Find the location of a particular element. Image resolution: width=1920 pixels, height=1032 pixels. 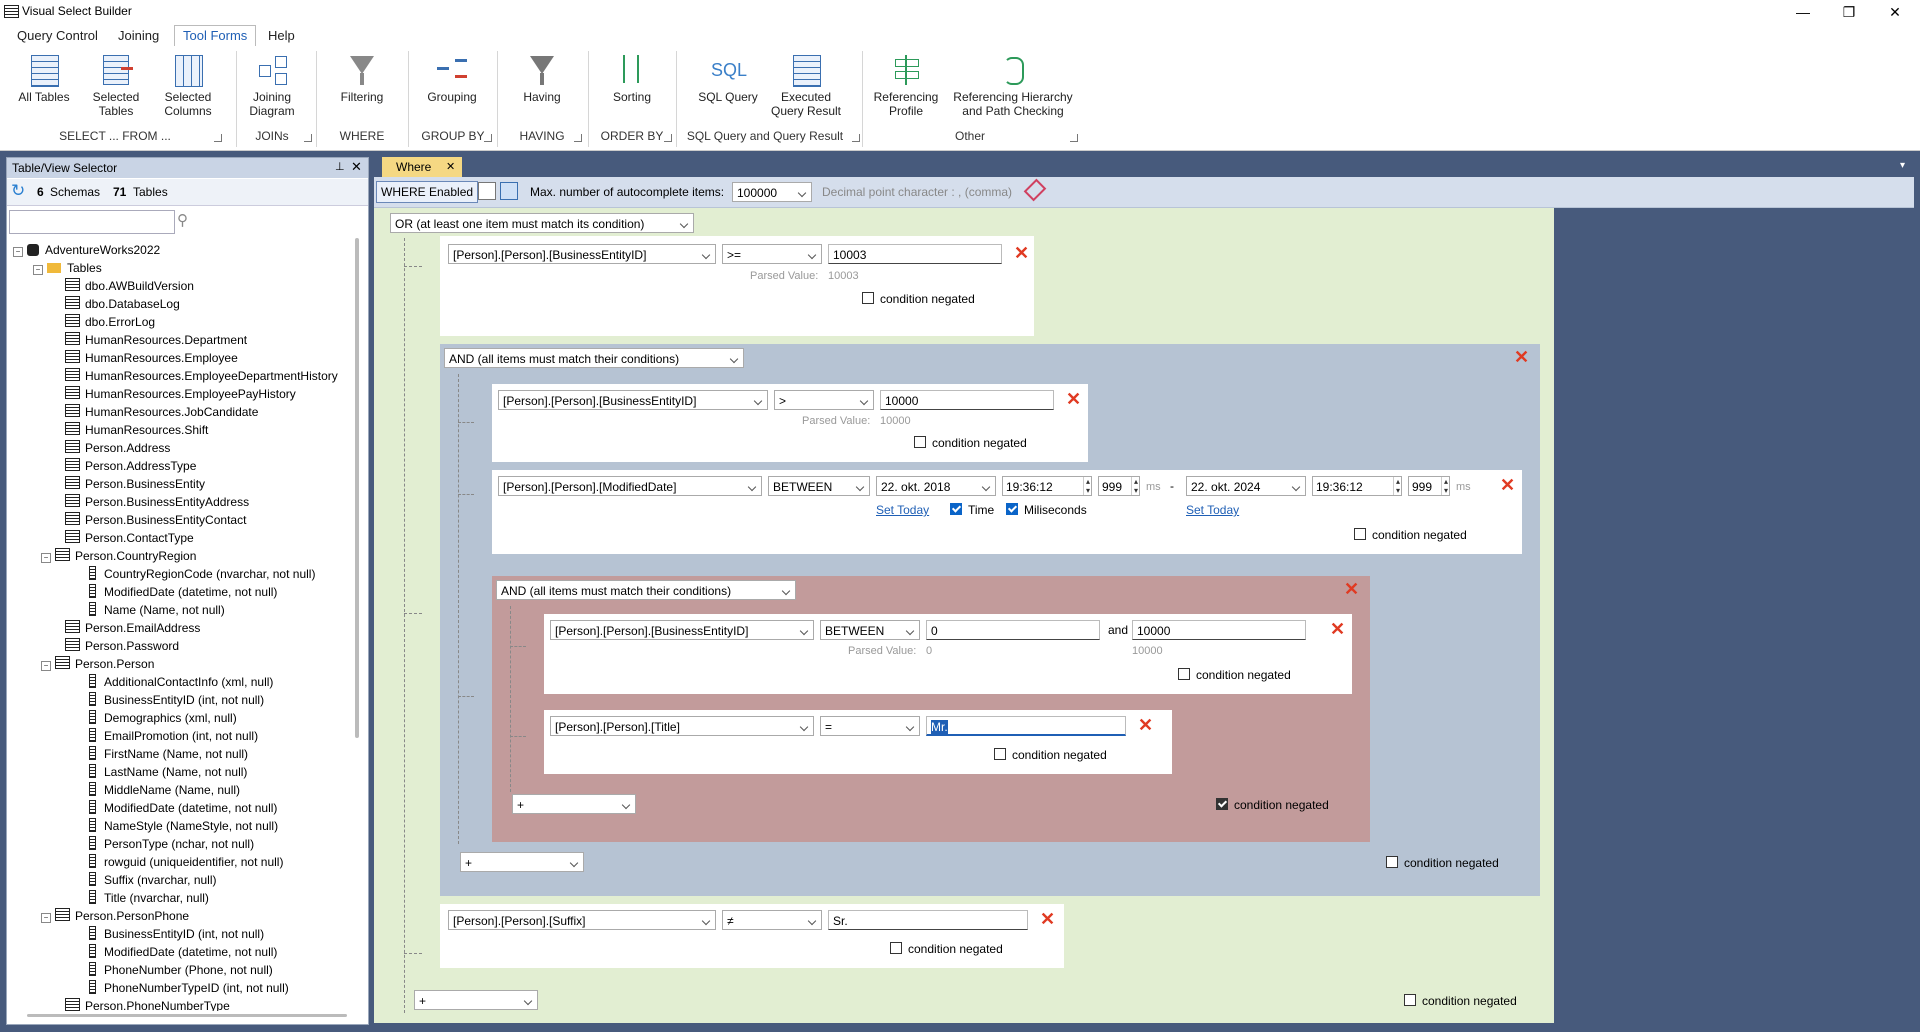

tree-column-item: LastName (Name, not null) is located at coordinates (183, 772).